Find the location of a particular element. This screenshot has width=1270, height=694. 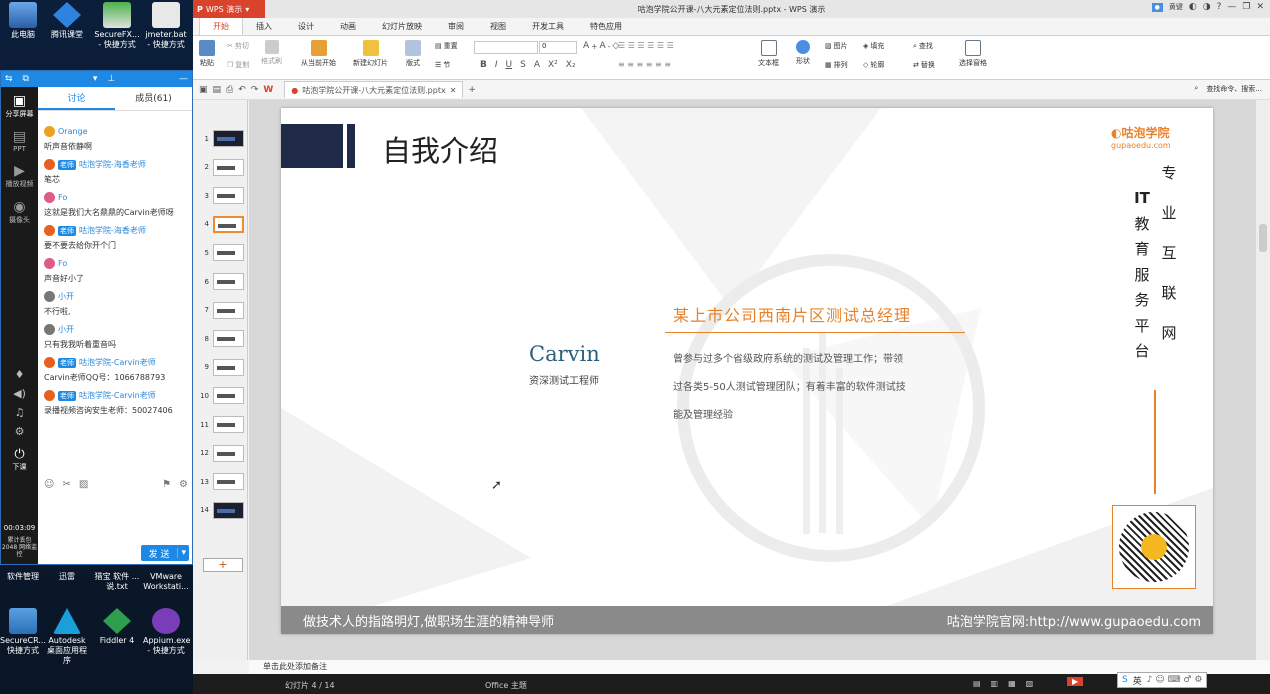

tab-7: 开发工具 is located at coordinates (548, 26).